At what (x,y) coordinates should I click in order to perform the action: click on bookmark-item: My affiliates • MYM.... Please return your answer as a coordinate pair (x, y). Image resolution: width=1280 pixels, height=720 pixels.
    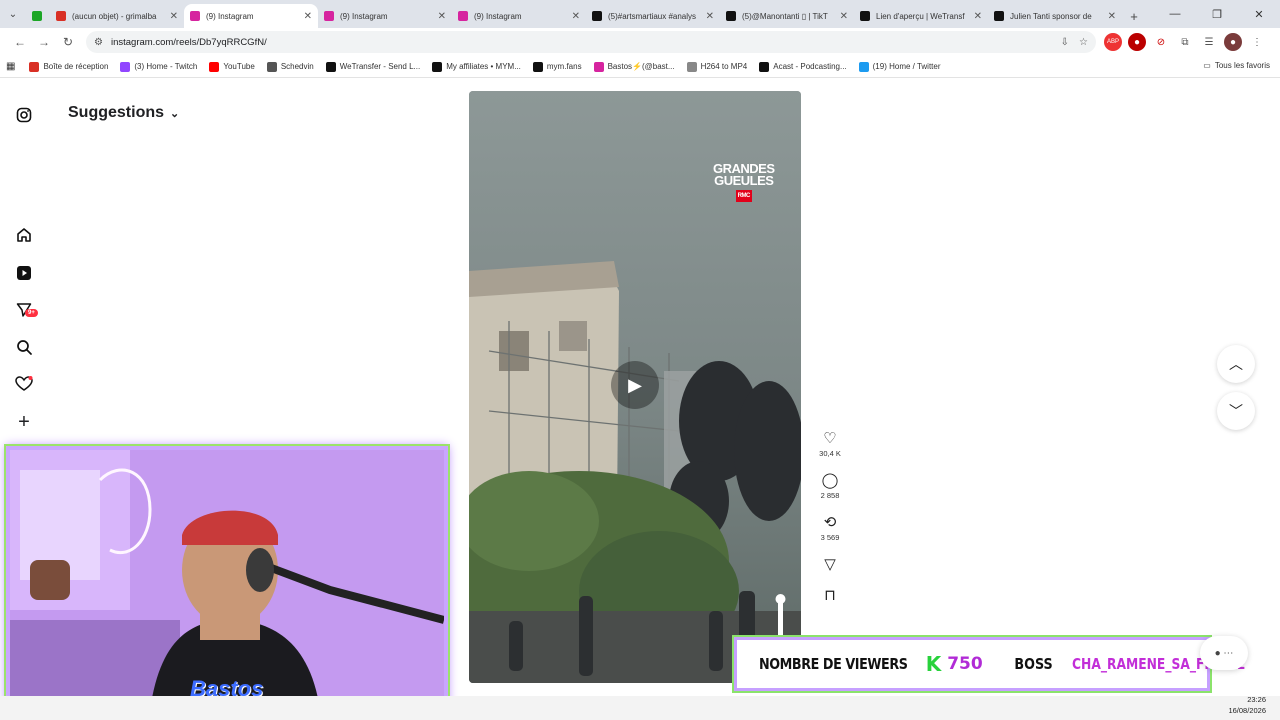
    Looking at the image, I should click on (476, 66).